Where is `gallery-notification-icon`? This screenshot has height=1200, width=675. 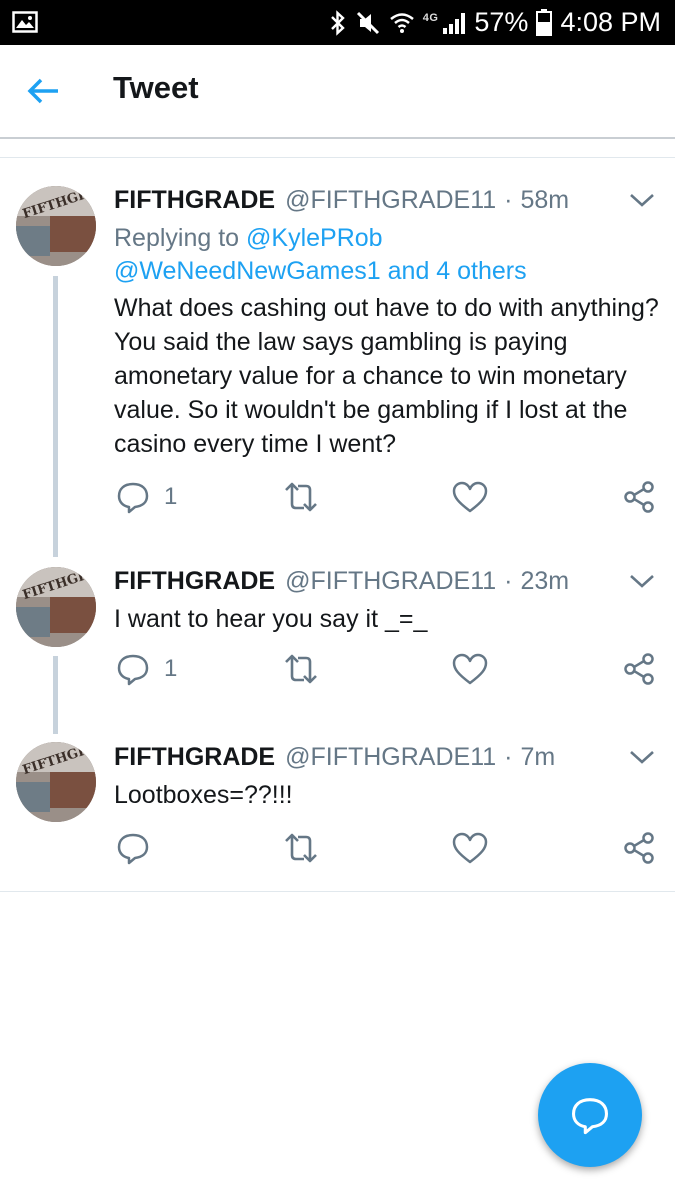
gallery-notification-icon is located at coordinates (25, 22).